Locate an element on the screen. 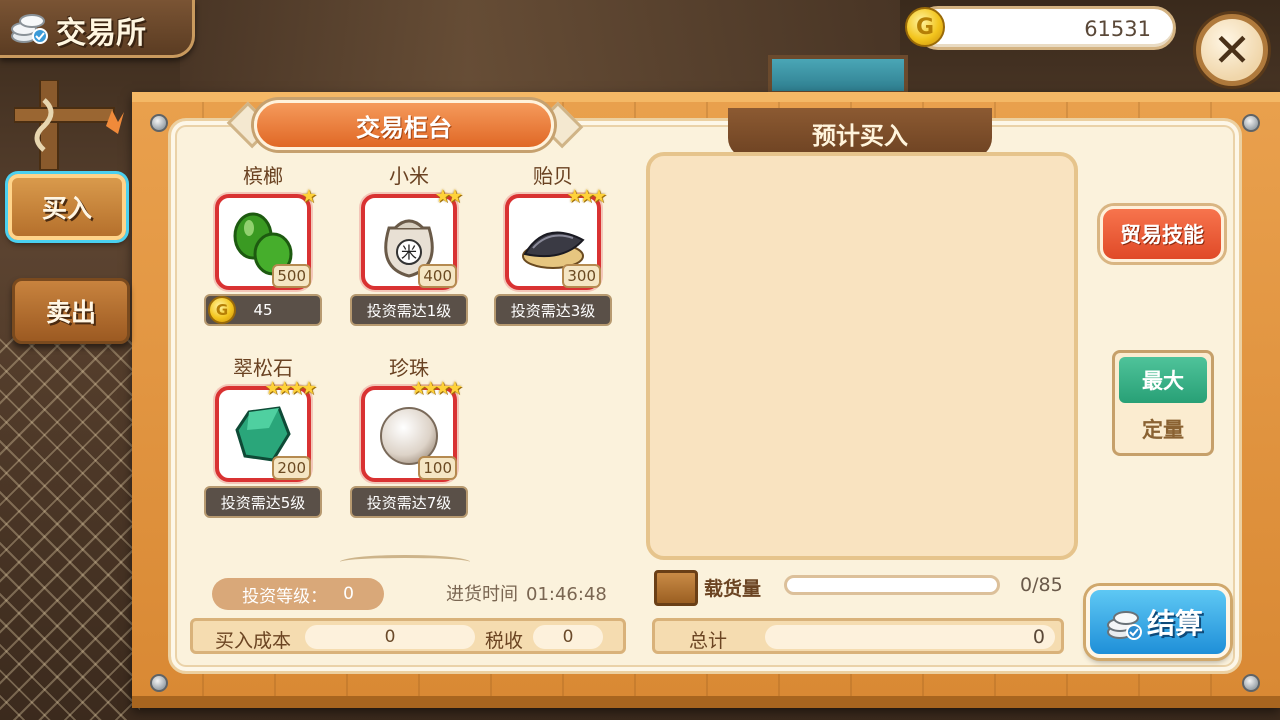 The height and width of the screenshot is (720, 1280). item-name: 翠松石 is located at coordinates (263, 368).